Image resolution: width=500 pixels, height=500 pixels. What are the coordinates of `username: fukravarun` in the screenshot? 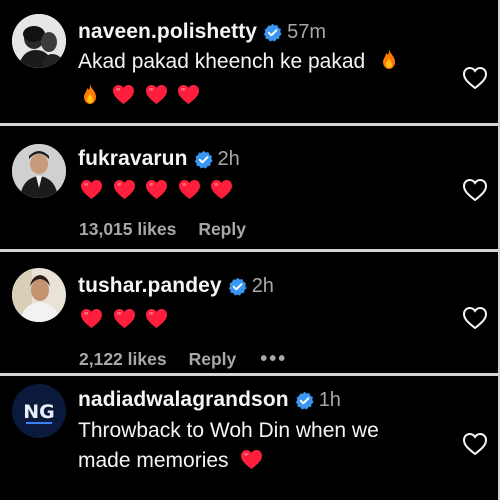 It's located at (133, 159).